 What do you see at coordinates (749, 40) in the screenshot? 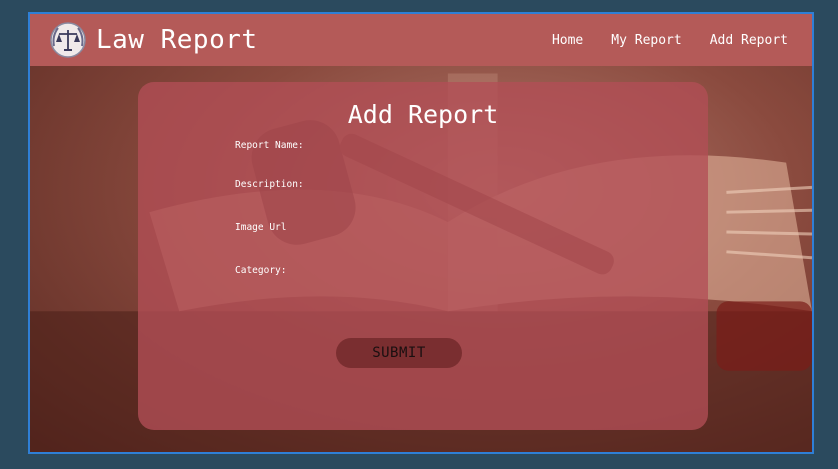
I see `nav-add-report-link: Add Report` at bounding box center [749, 40].